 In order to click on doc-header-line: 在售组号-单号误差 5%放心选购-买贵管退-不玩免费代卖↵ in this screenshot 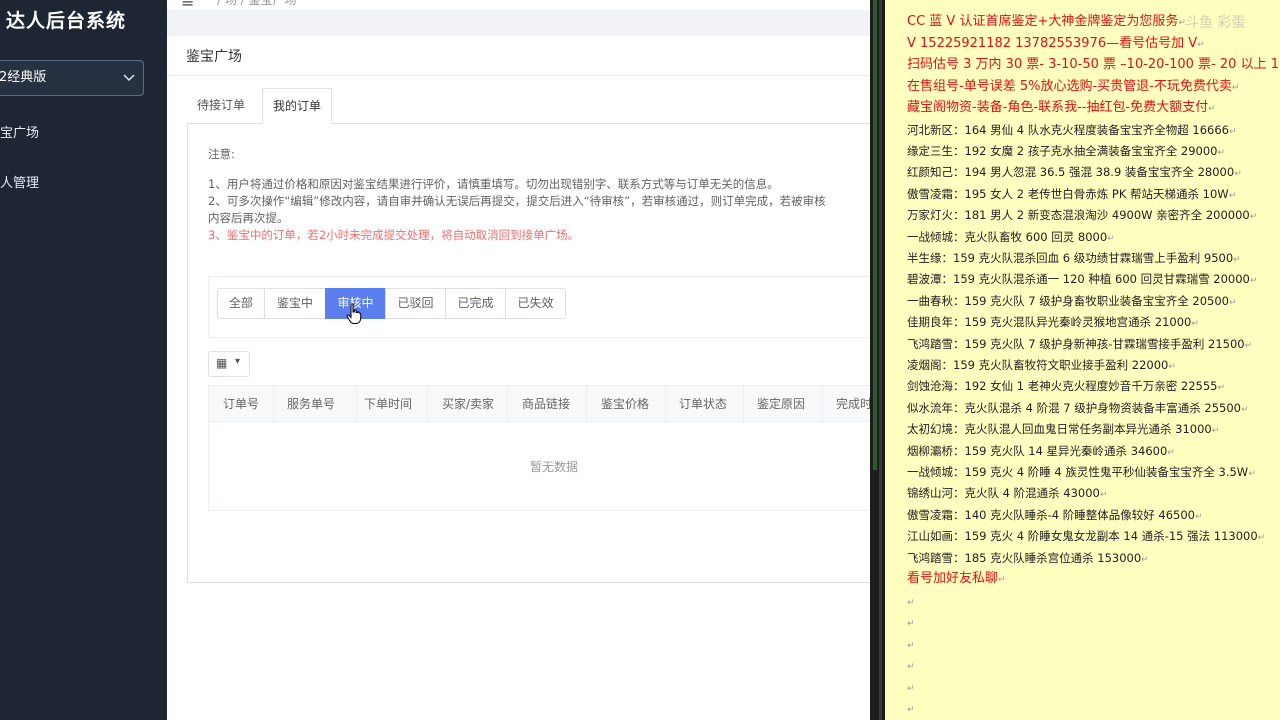, I will do `click(1073, 87)`.